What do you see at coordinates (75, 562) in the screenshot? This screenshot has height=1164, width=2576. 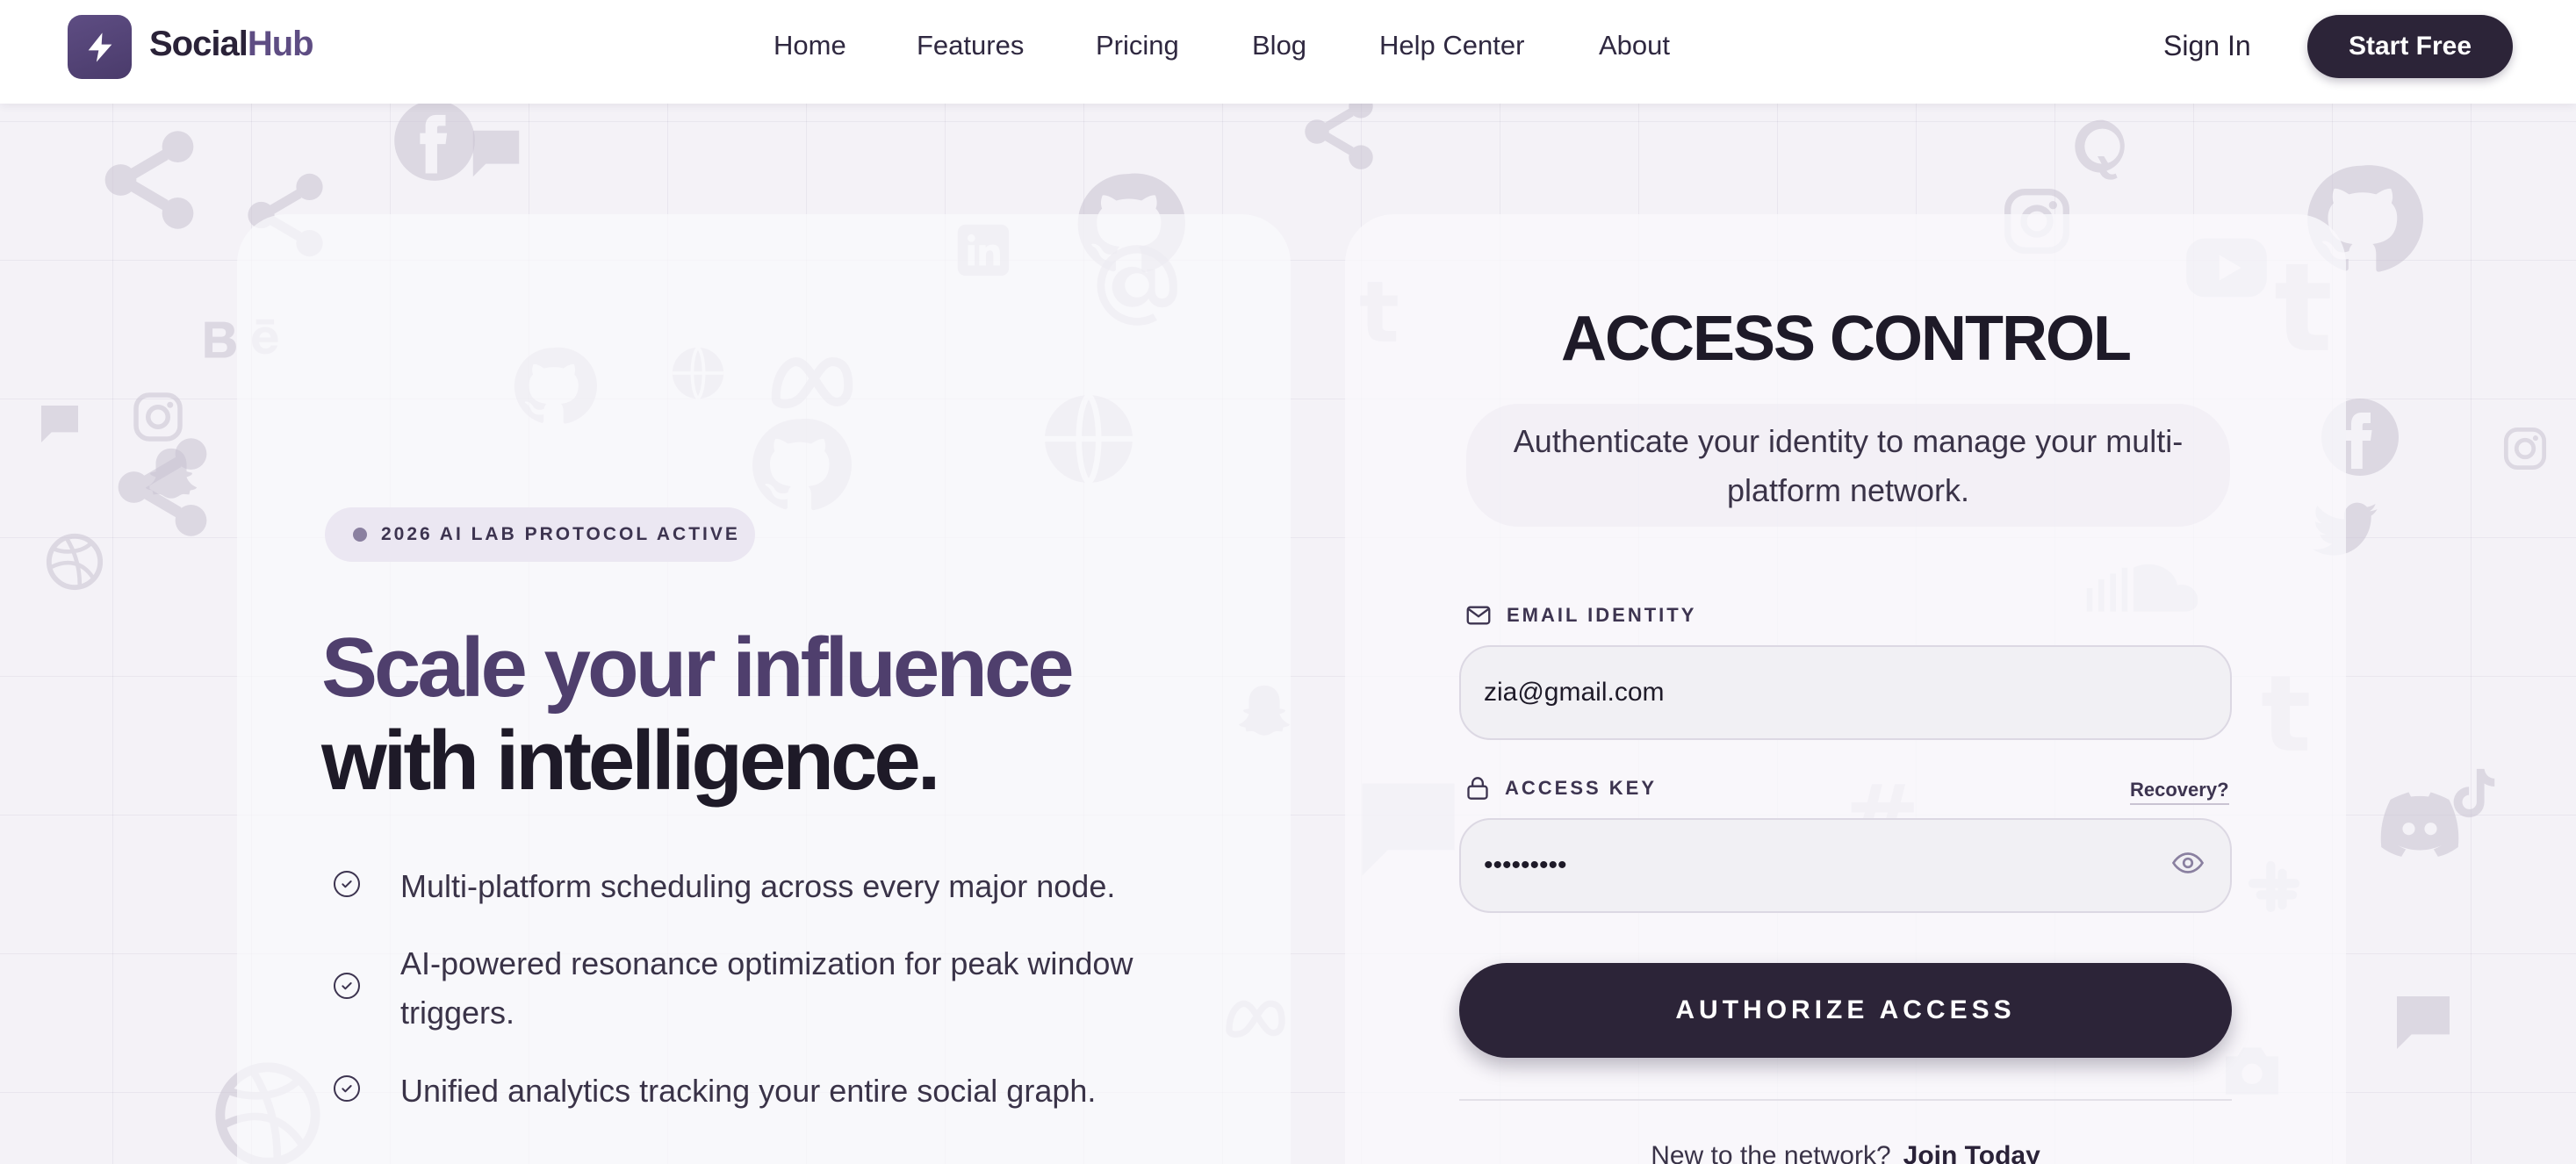 I see `dribbble-icon` at bounding box center [75, 562].